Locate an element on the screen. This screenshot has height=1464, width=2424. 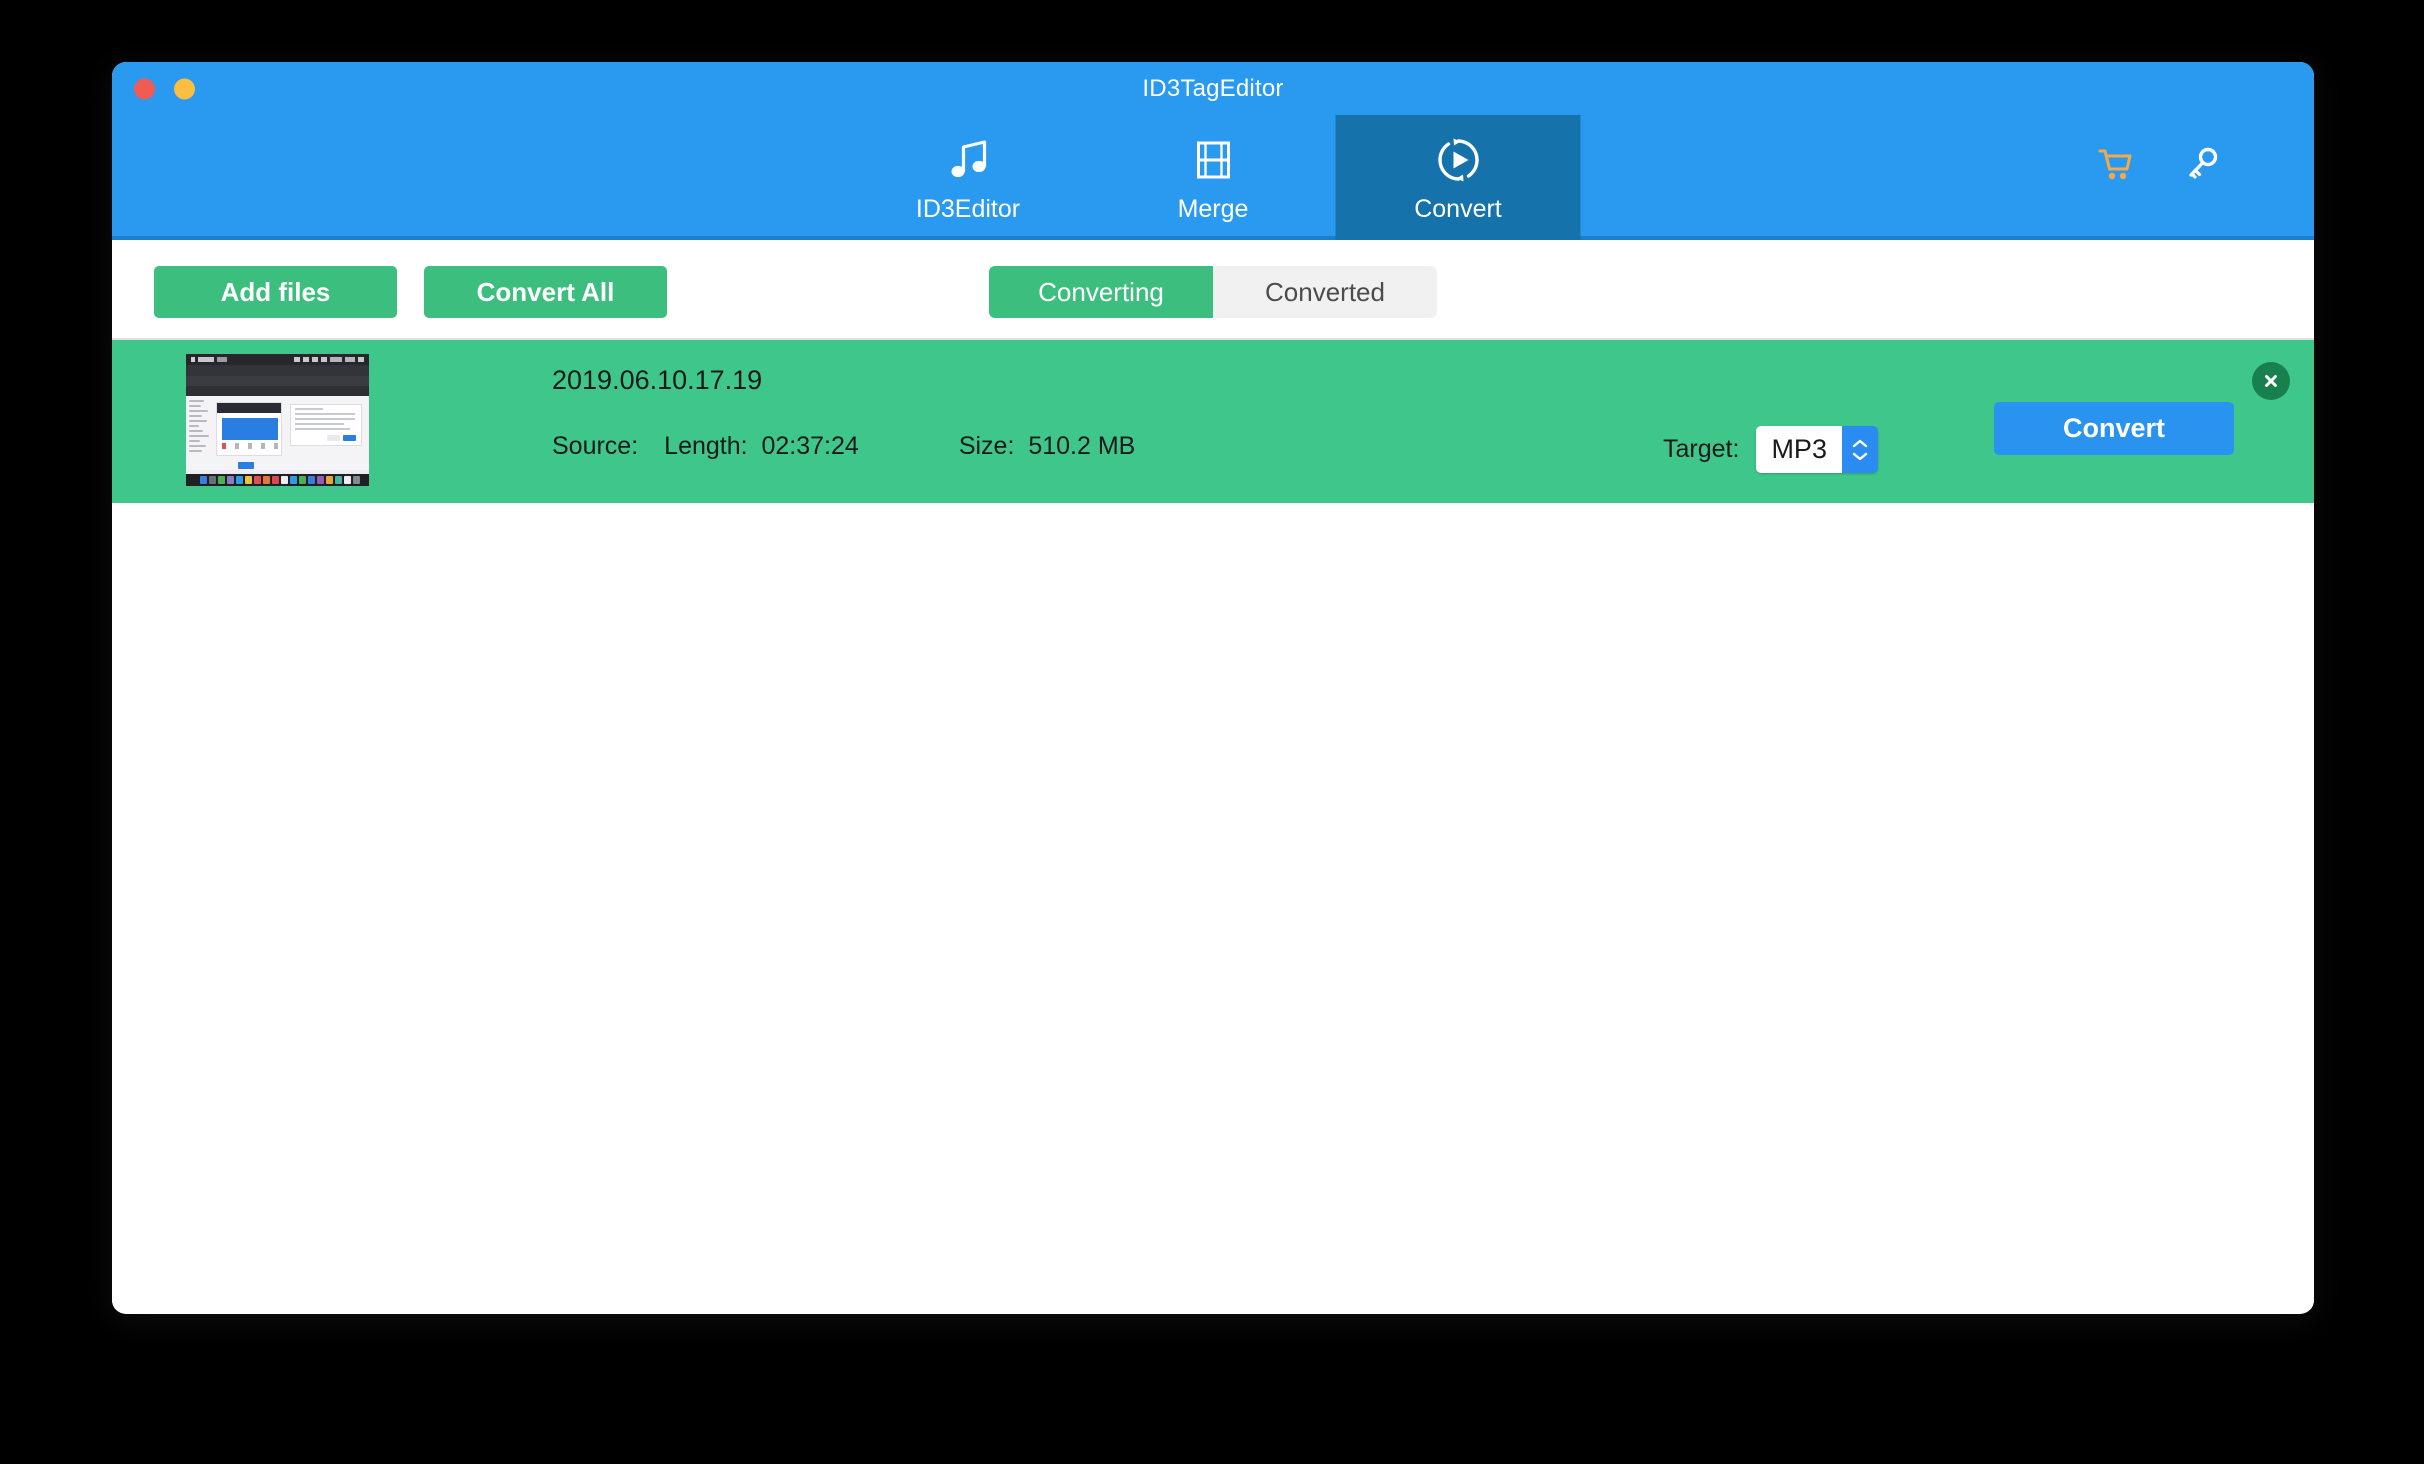
close-icon is located at coordinates (2271, 381).